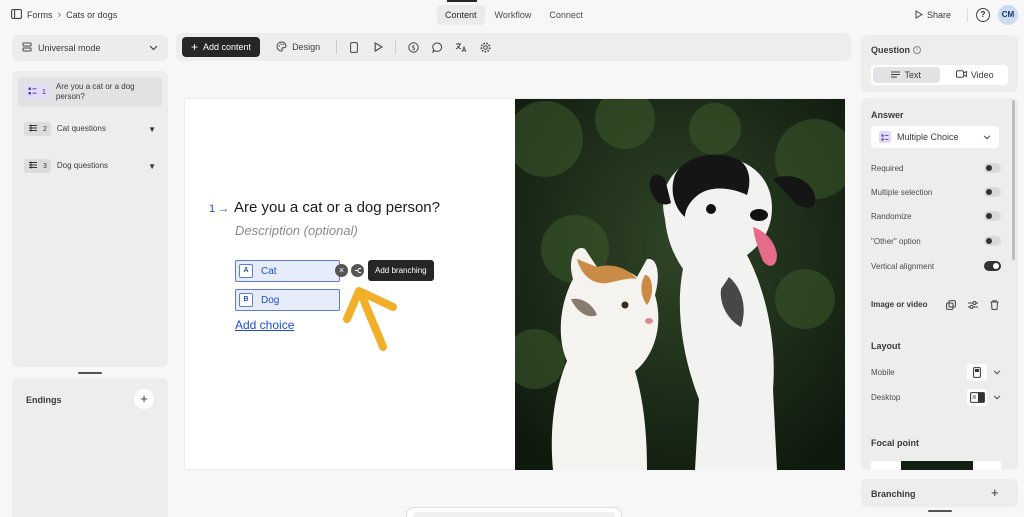 This screenshot has width=1024, height=517. Describe the element at coordinates (983, 15) in the screenshot. I see `help-icon: ?` at that location.